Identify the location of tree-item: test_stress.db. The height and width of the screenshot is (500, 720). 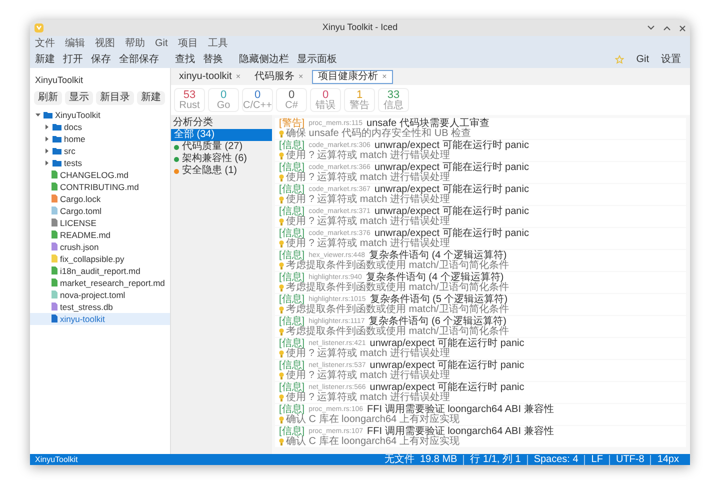
(100, 306).